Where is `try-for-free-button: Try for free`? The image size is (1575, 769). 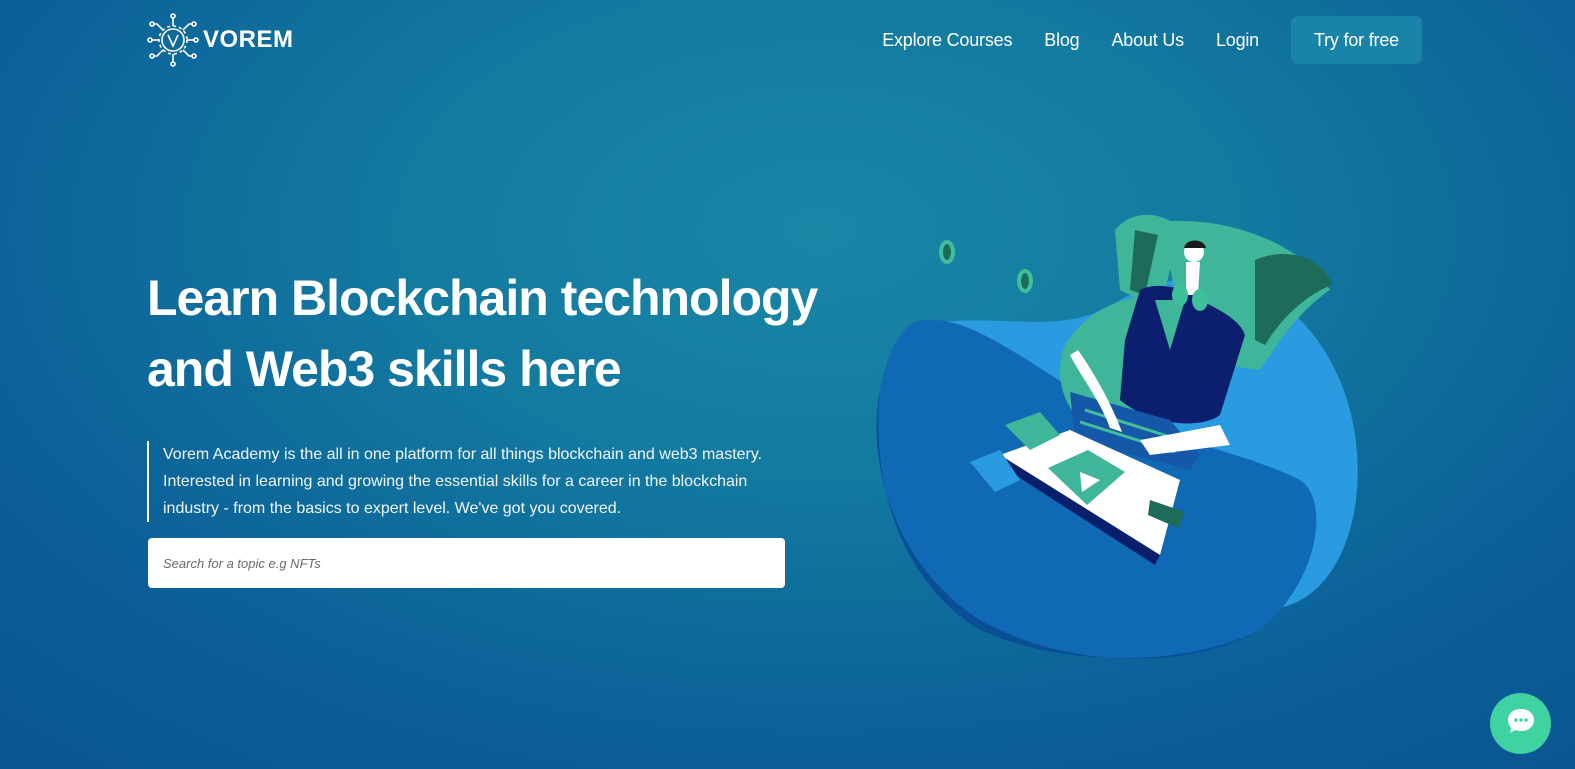
try-for-free-button: Try for free is located at coordinates (1356, 40).